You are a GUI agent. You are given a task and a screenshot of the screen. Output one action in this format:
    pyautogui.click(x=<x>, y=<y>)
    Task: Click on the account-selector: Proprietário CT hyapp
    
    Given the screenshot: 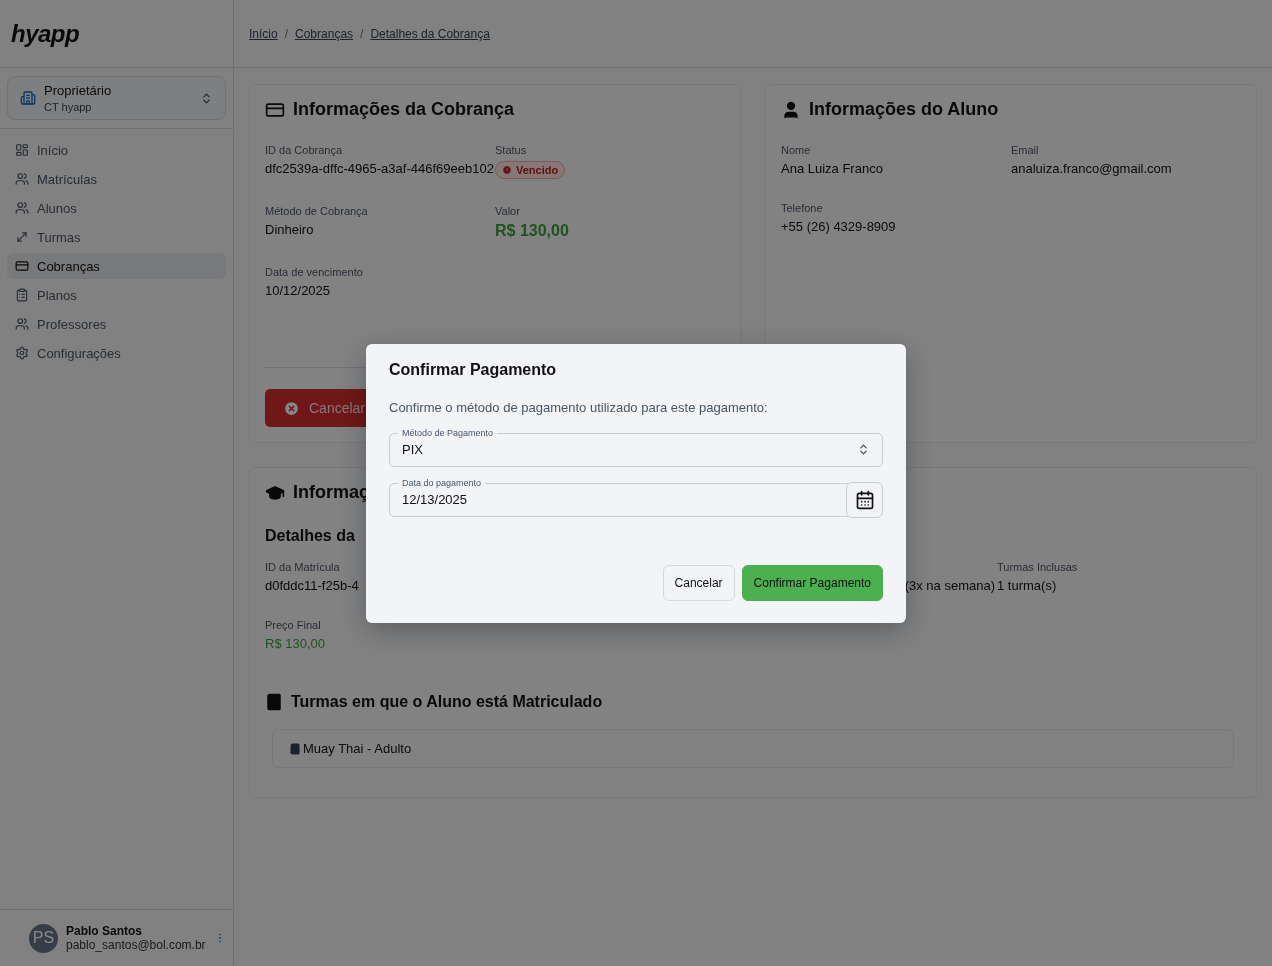 What is the action you would take?
    pyautogui.click(x=116, y=98)
    